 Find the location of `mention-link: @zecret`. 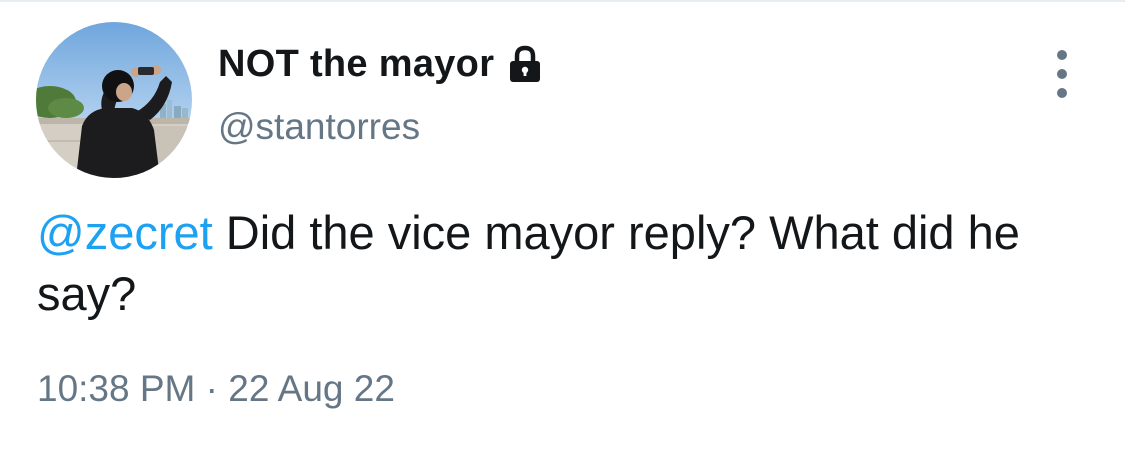

mention-link: @zecret is located at coordinates (125, 232).